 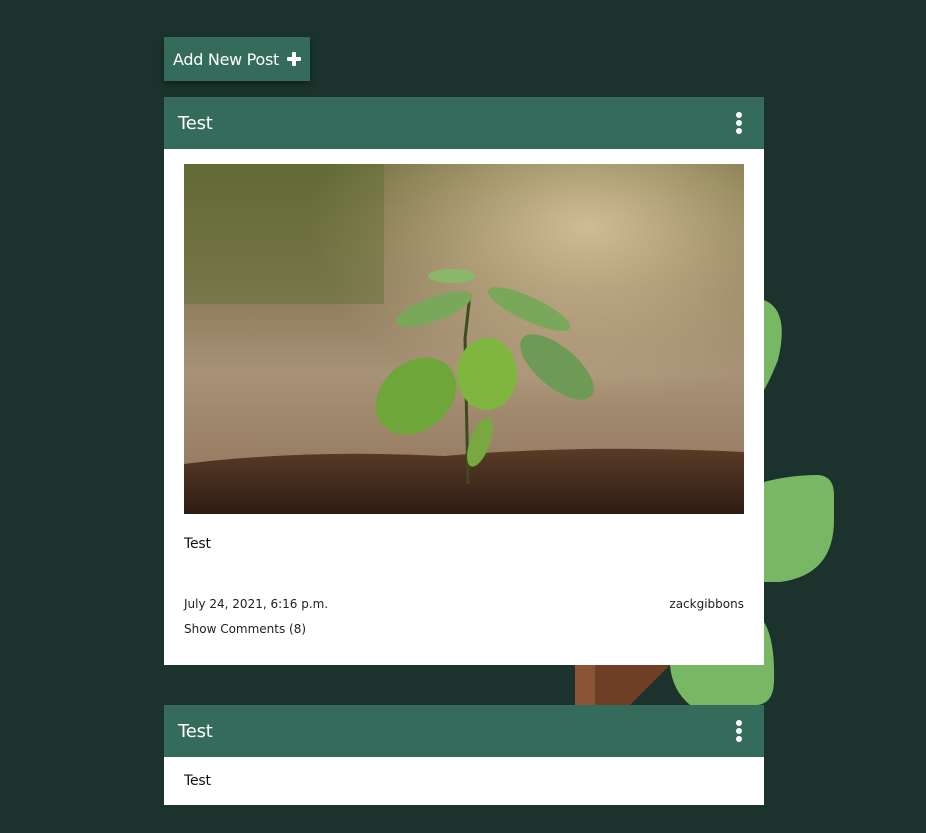 I want to click on plus-icon, so click(x=293, y=59).